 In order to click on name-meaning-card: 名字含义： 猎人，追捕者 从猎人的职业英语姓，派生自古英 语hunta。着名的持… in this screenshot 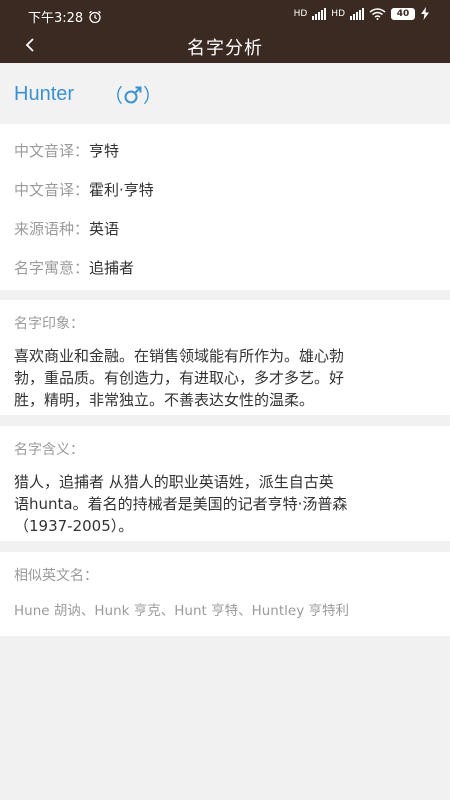, I will do `click(225, 483)`.